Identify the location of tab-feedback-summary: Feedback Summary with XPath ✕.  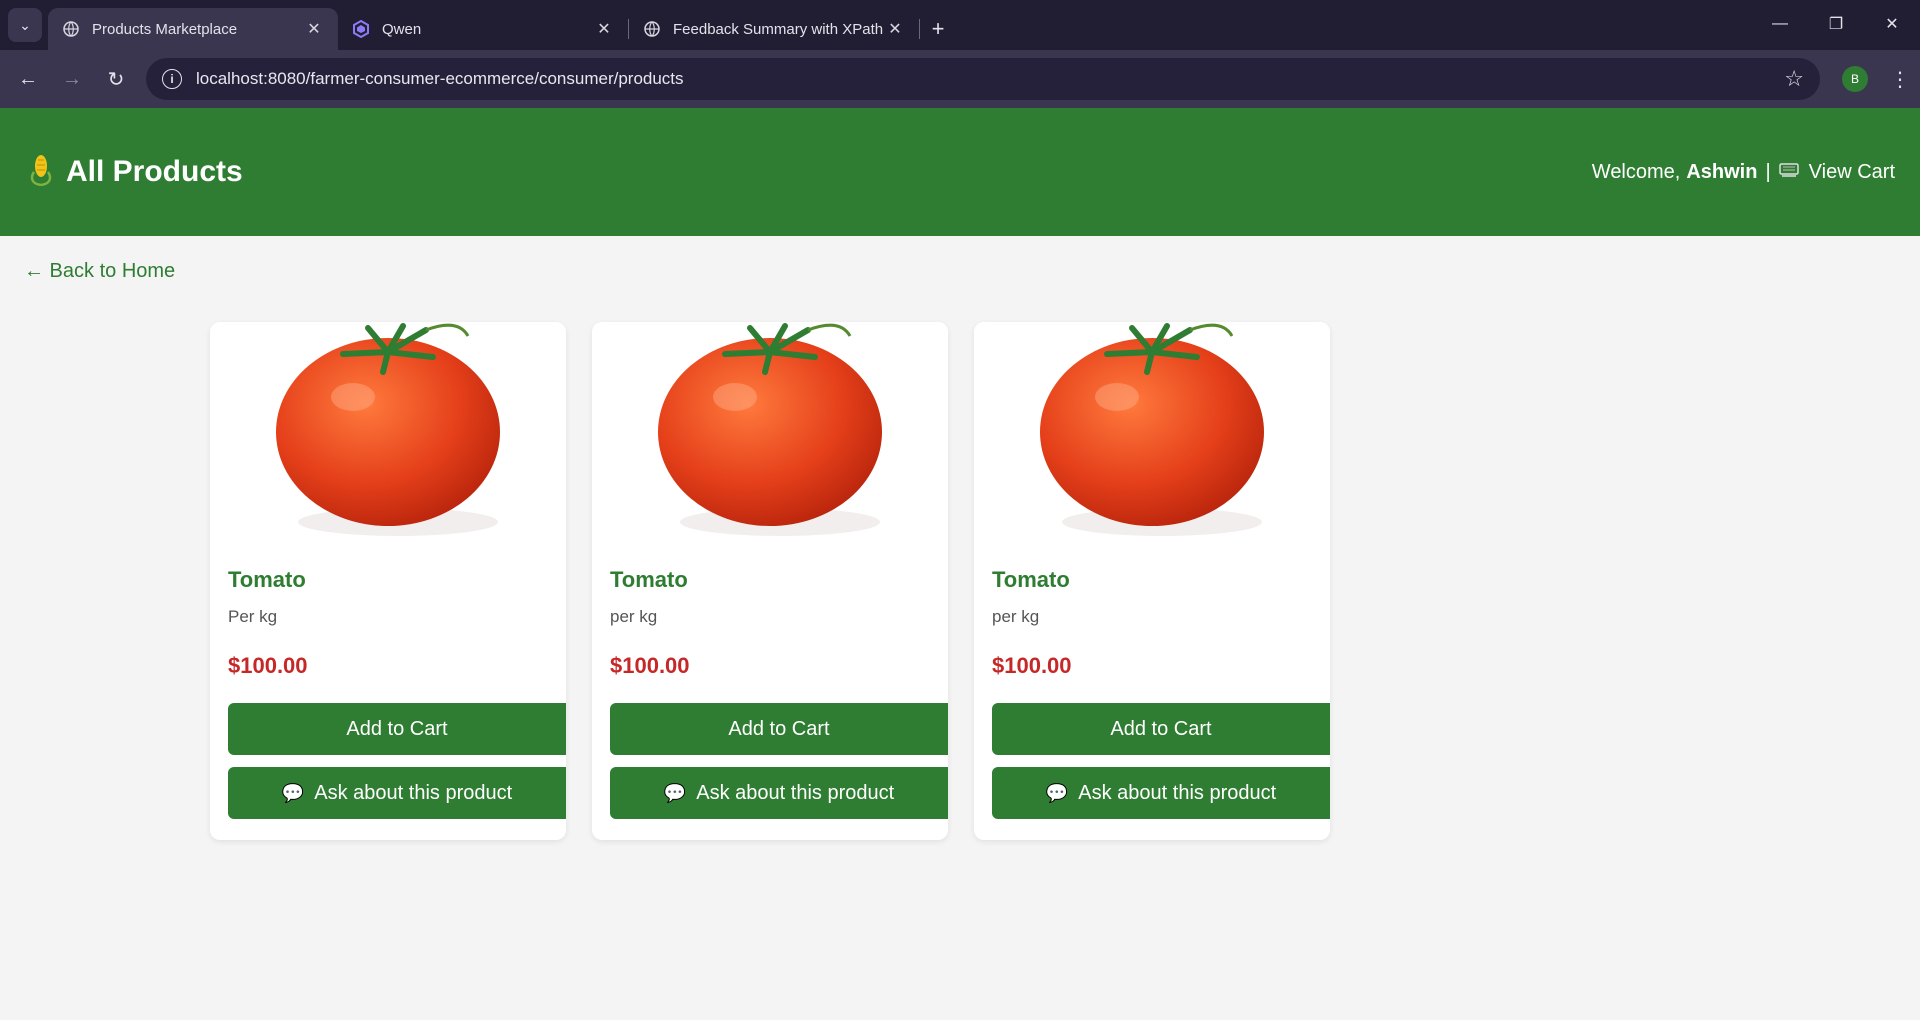
(774, 29).